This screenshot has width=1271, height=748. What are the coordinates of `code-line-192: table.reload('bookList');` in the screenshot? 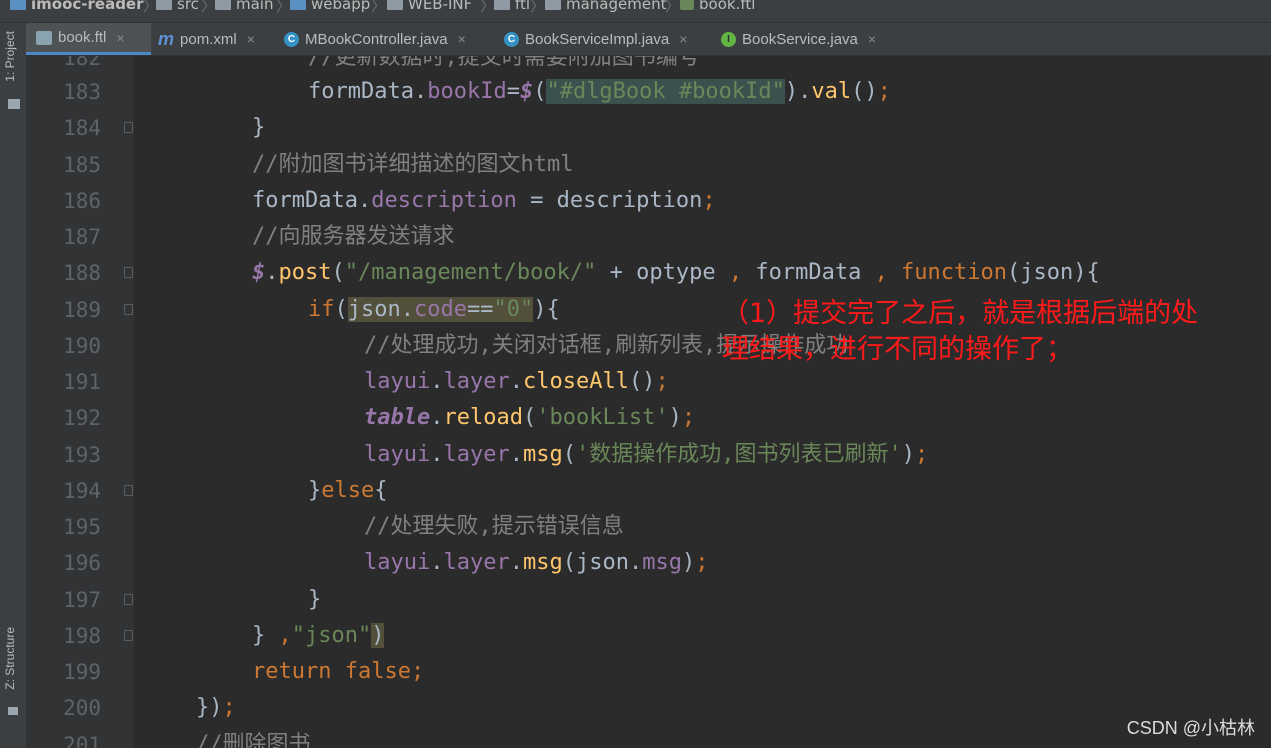 It's located at (530, 417).